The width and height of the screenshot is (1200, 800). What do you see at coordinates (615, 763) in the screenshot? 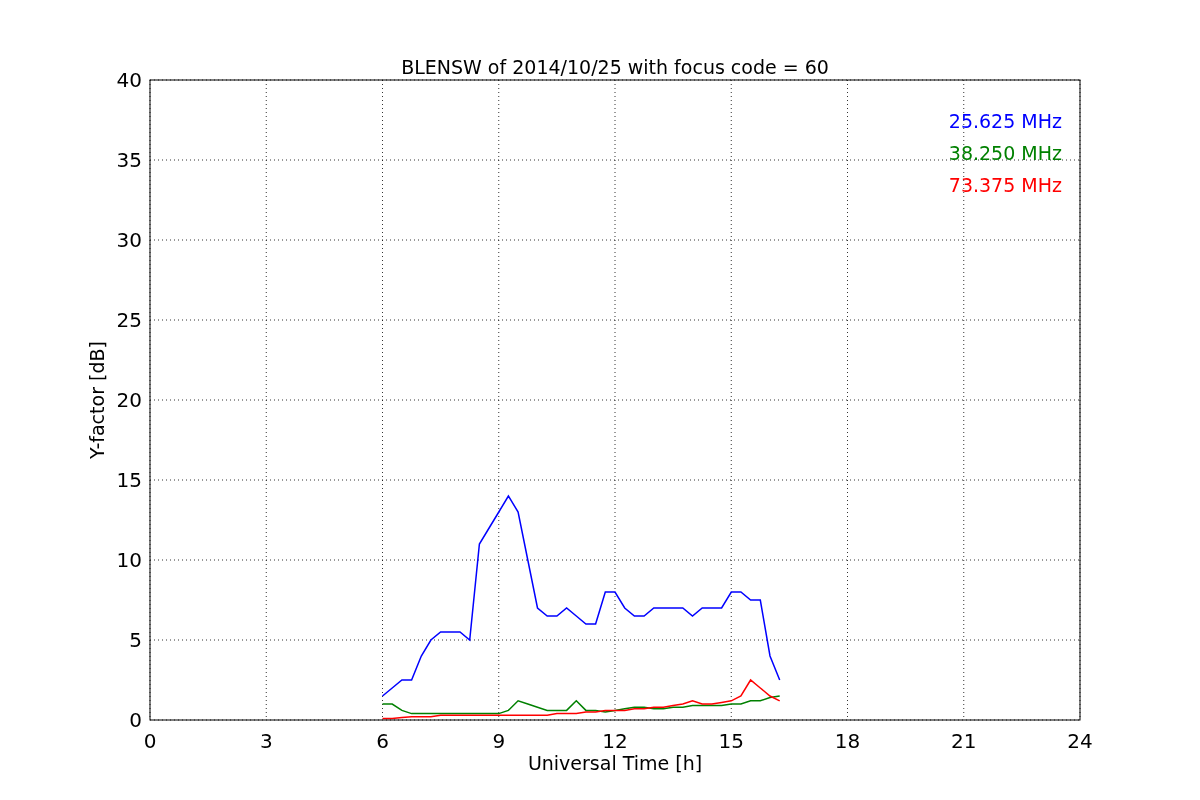
I see `axis-label: Universal Time [h]` at bounding box center [615, 763].